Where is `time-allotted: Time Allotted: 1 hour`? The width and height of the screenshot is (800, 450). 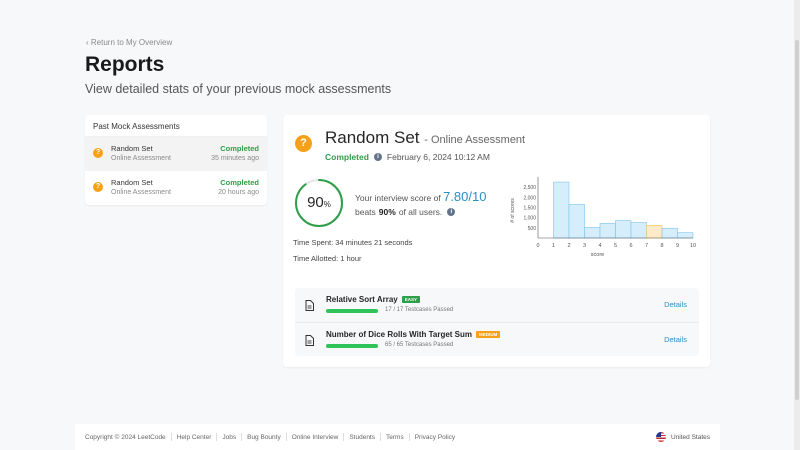
time-allotted: Time Allotted: 1 hour is located at coordinates (327, 258).